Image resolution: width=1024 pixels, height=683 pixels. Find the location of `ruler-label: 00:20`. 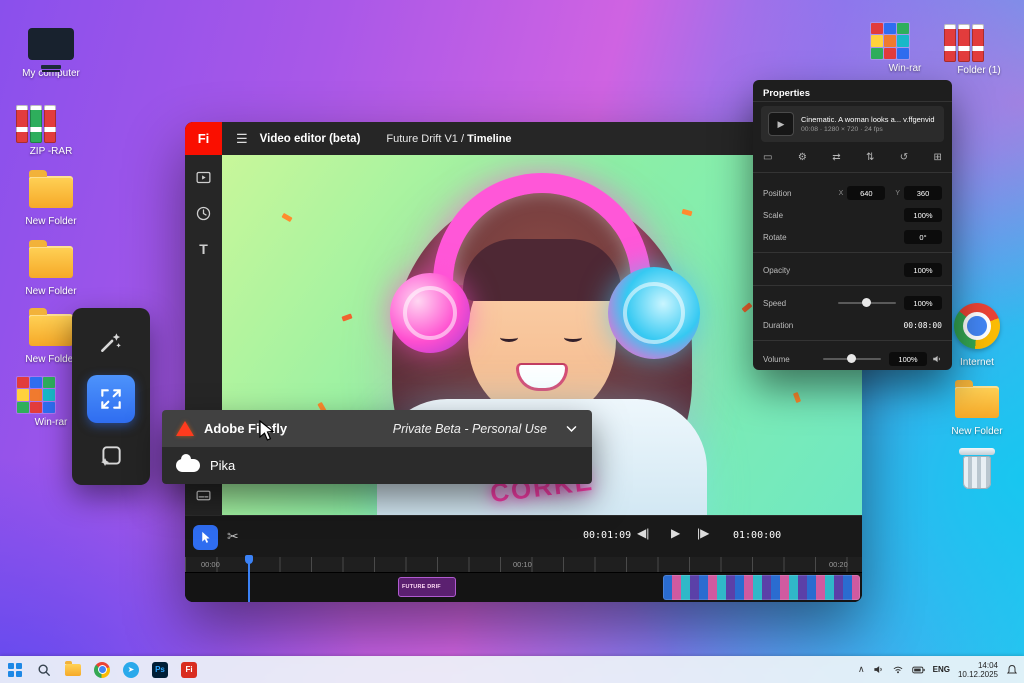

ruler-label: 00:20 is located at coordinates (838, 564).